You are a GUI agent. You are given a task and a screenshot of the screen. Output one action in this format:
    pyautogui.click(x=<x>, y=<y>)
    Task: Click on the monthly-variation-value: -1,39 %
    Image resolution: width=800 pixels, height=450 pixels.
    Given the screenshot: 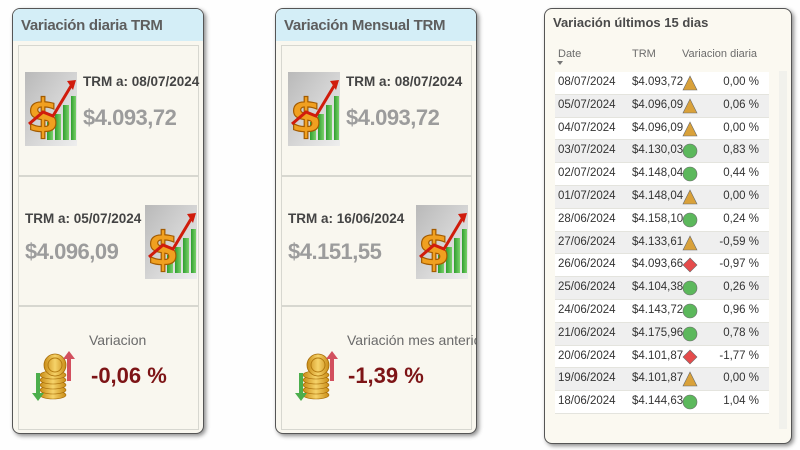 What is the action you would take?
    pyautogui.click(x=386, y=375)
    